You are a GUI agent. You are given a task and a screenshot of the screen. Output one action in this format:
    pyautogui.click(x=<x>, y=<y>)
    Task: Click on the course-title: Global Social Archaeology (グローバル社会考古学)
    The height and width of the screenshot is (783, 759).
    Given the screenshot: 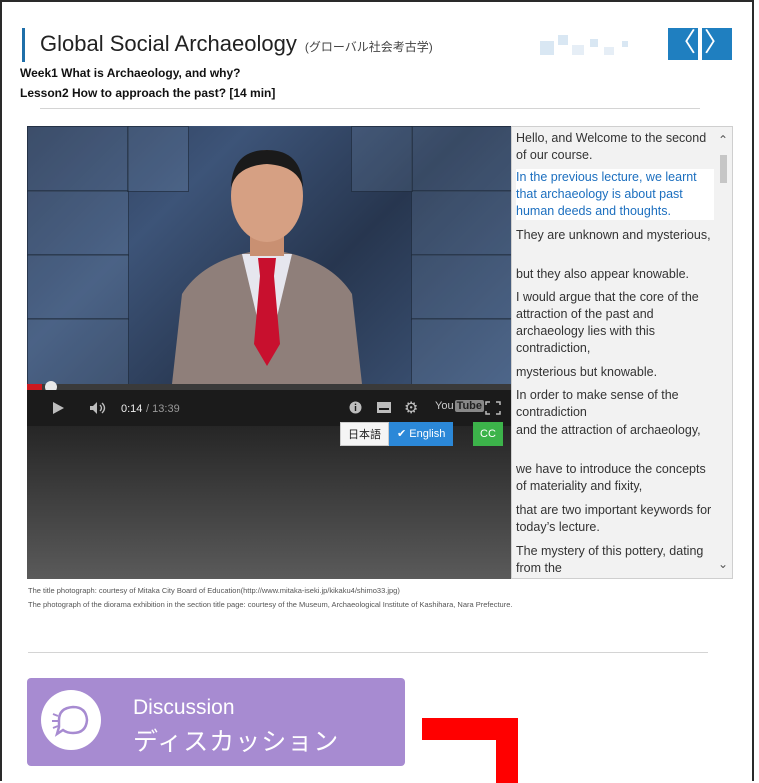 What is the action you would take?
    pyautogui.click(x=236, y=44)
    